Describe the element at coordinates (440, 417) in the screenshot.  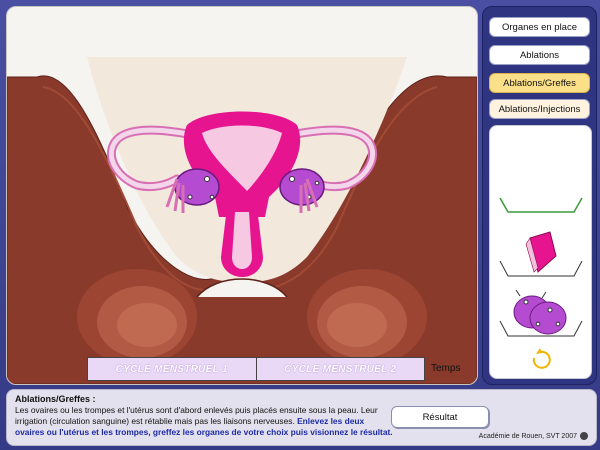
I see `result-button: Résultat` at that location.